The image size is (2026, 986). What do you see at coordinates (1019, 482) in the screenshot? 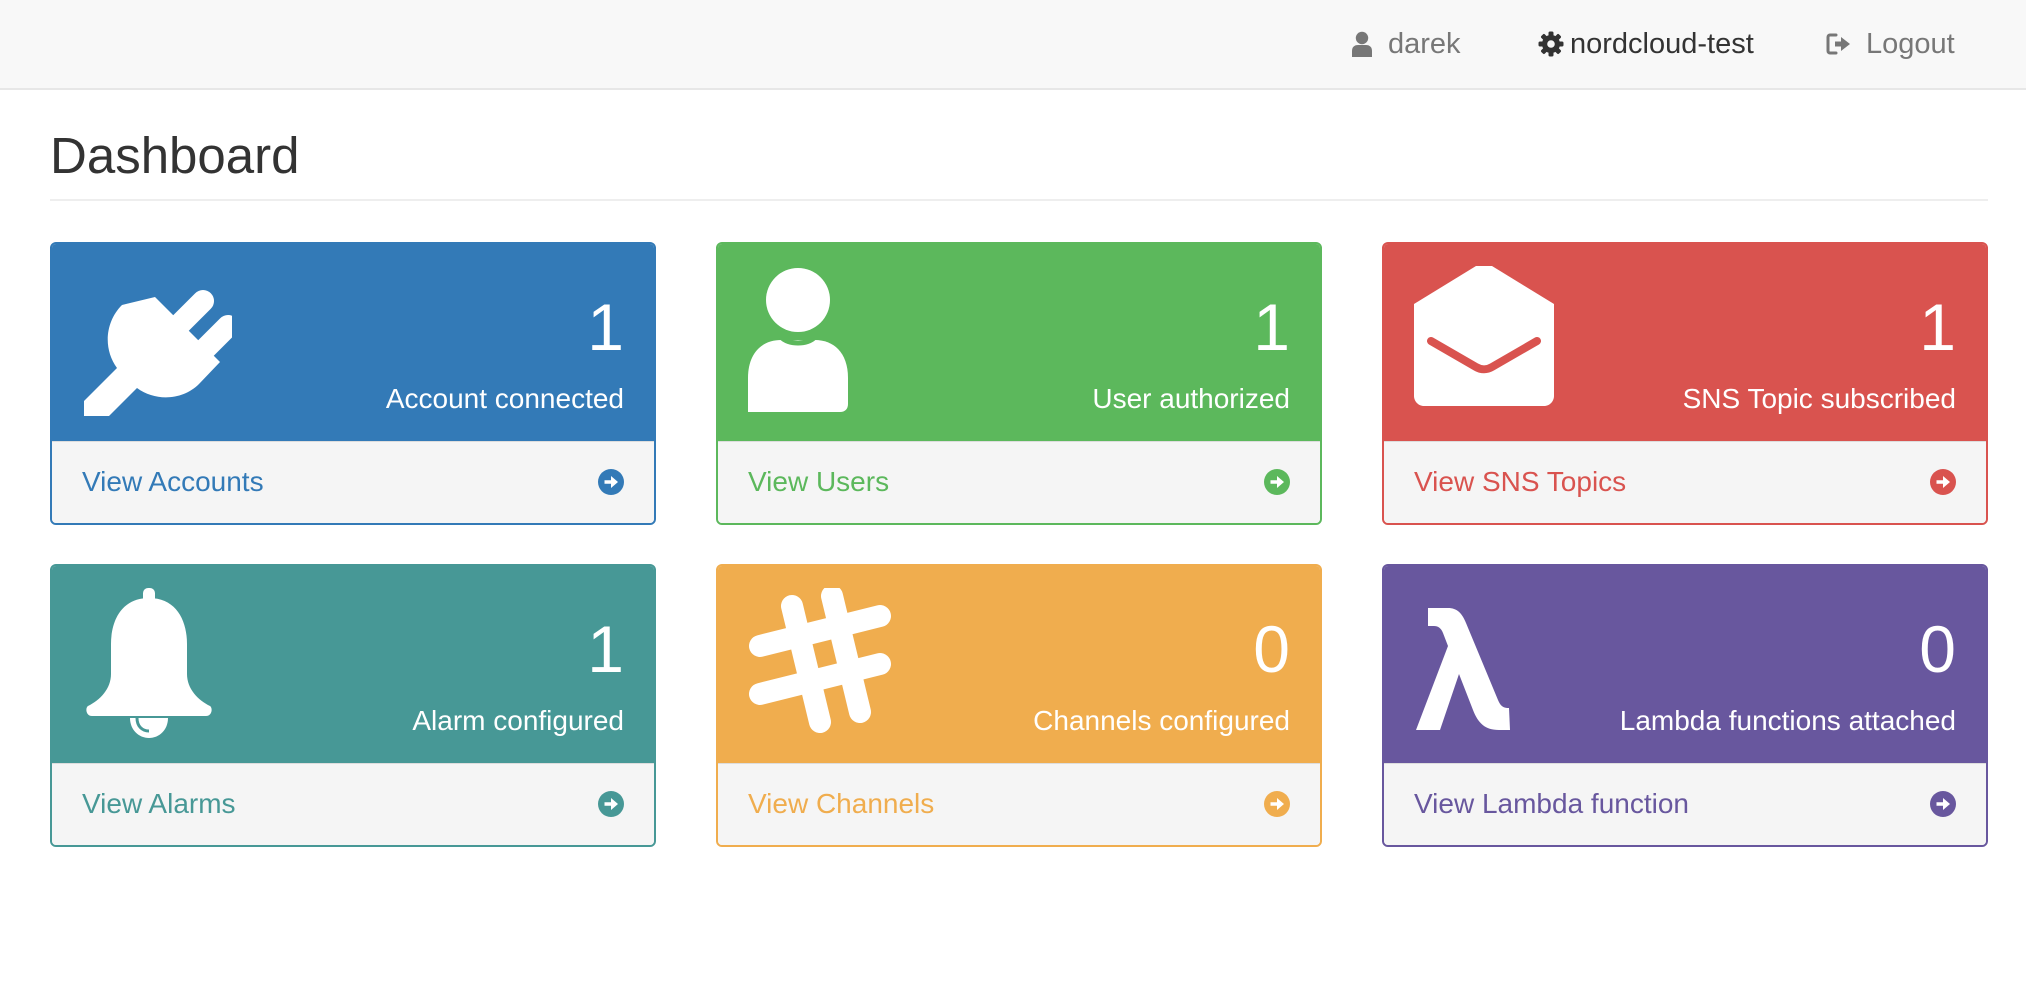
I see `view-users-link: View Users` at bounding box center [1019, 482].